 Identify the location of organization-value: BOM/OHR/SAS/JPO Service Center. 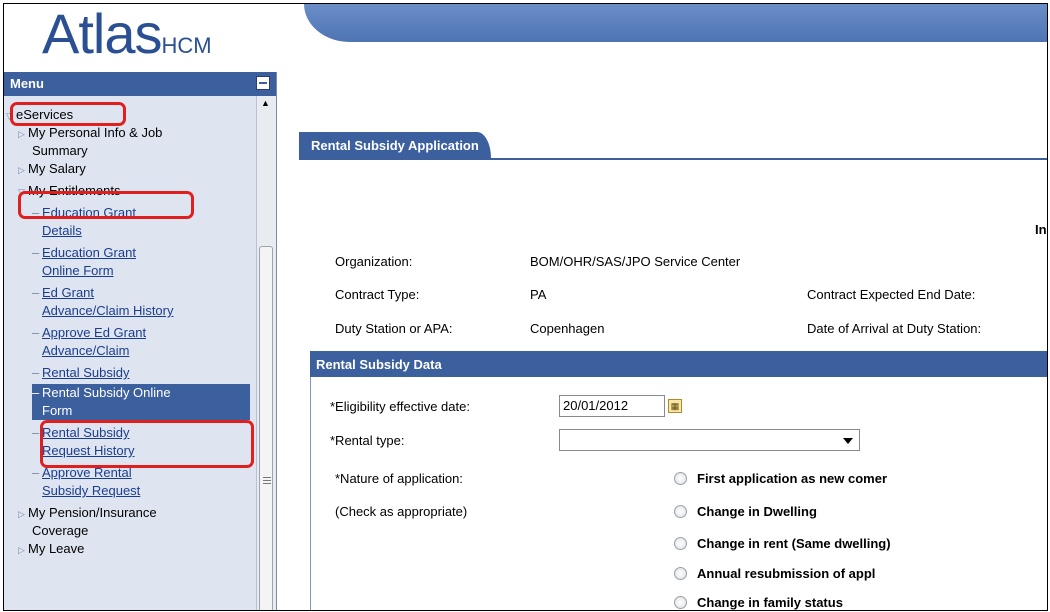
(635, 261).